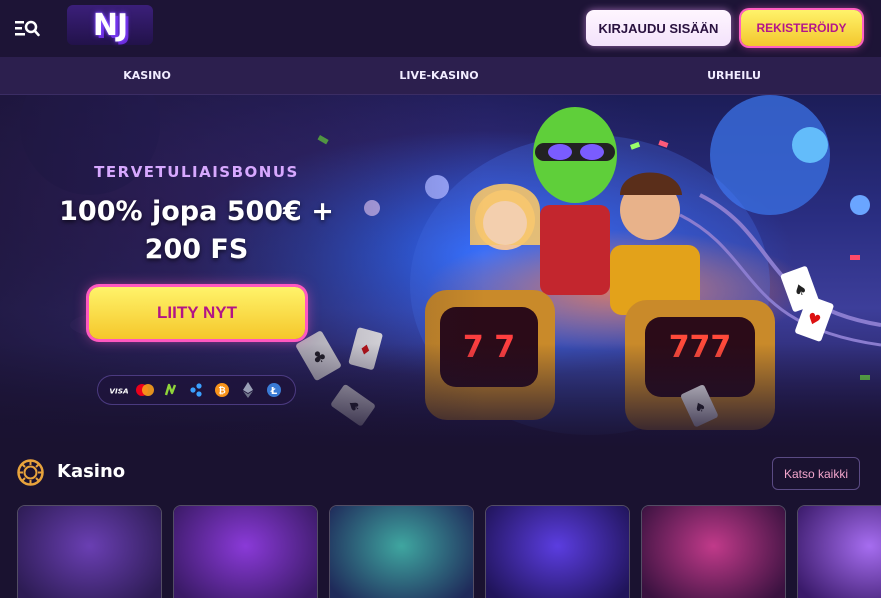  Describe the element at coordinates (145, 390) in the screenshot. I see `mastercard-icon` at that location.